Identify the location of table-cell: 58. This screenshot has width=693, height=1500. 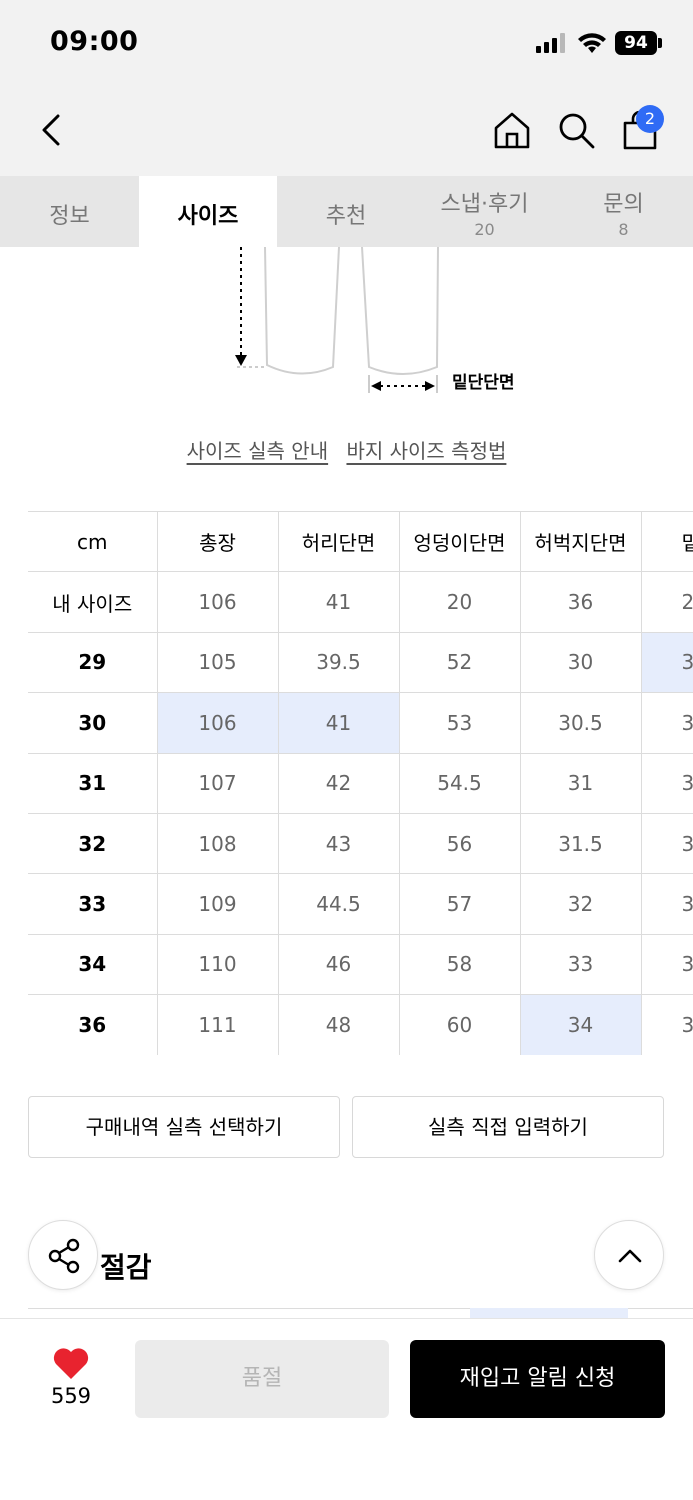
(459, 964).